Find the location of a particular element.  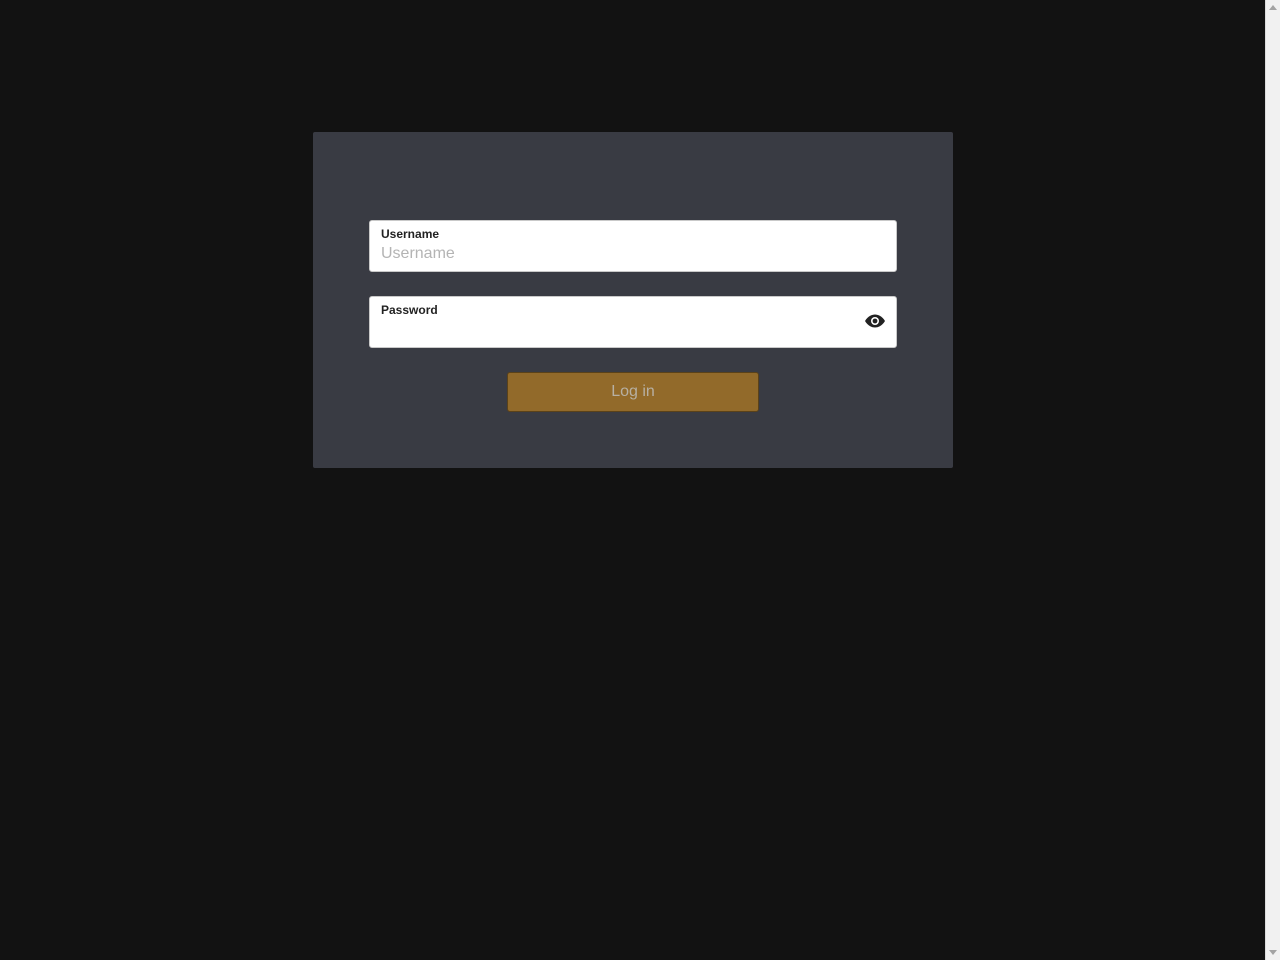

eye-icon is located at coordinates (875, 321).